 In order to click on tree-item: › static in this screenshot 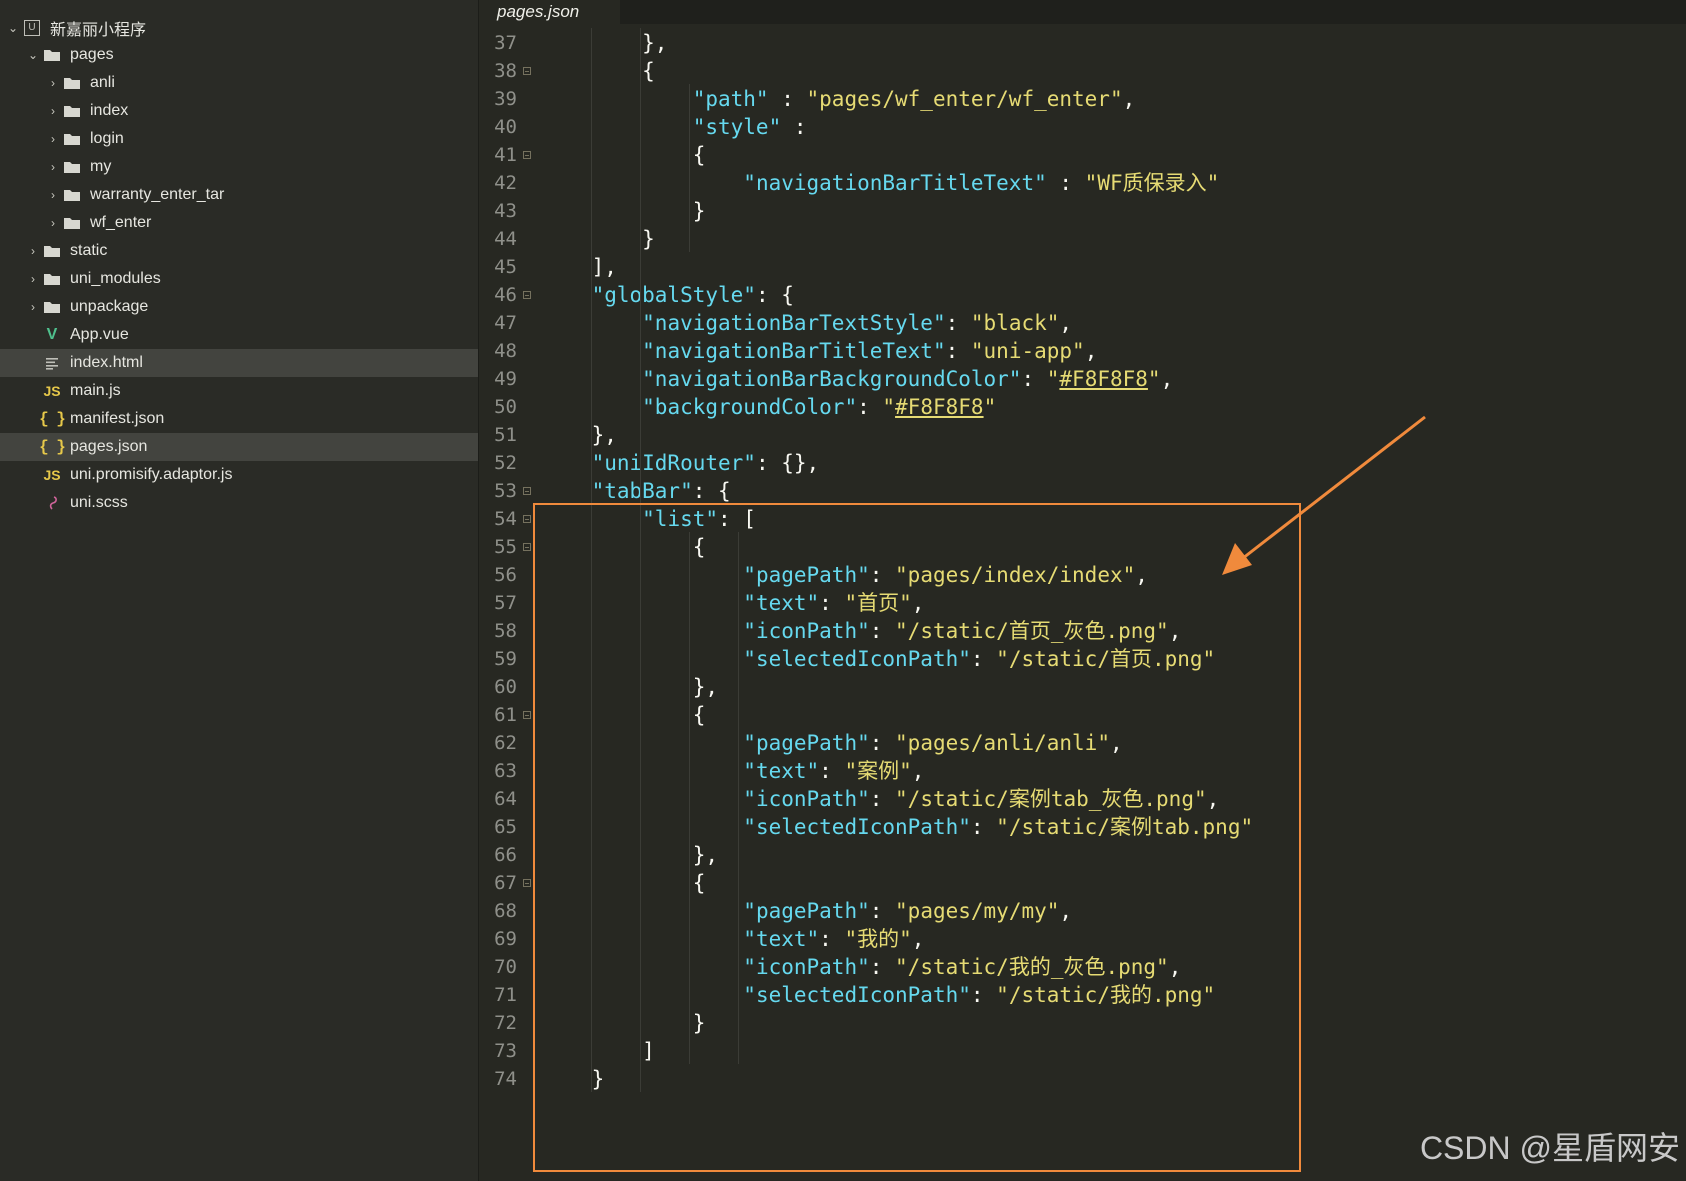, I will do `click(239, 251)`.